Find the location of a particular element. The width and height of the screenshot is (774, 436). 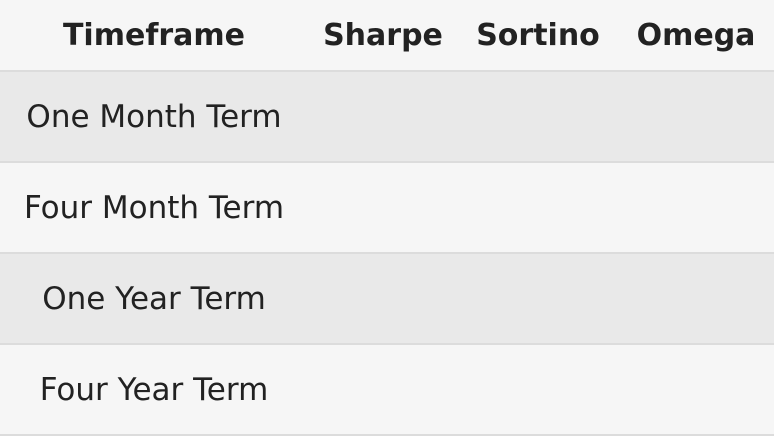

header-omega: Omega is located at coordinates (696, 36).